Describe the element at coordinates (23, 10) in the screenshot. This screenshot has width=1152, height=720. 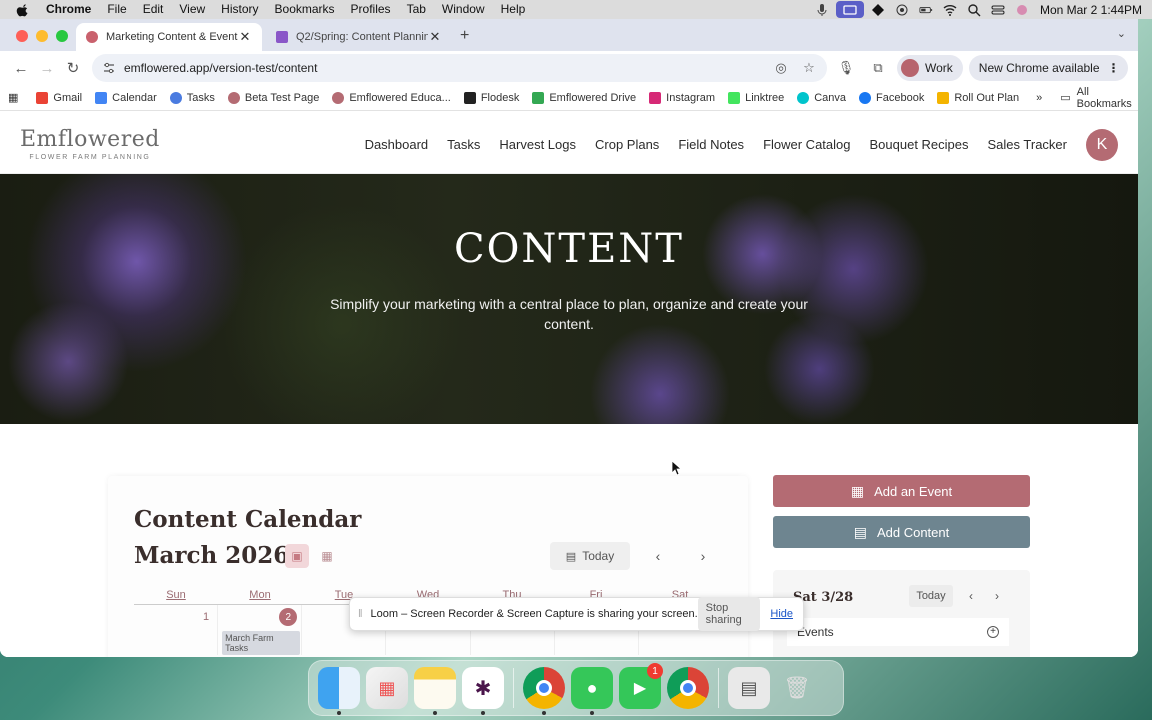
I see `apple-logo-icon` at that location.